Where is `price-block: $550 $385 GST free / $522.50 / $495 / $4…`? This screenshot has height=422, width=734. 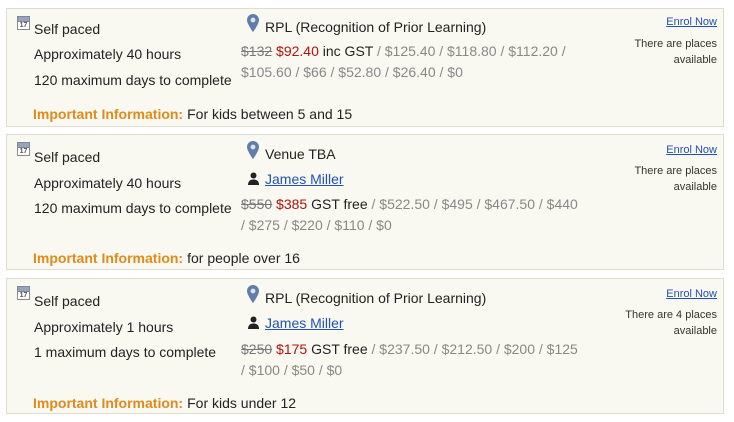 price-block: $550 $385 GST free / $522.50 / $495 / $4… is located at coordinates (421, 215).